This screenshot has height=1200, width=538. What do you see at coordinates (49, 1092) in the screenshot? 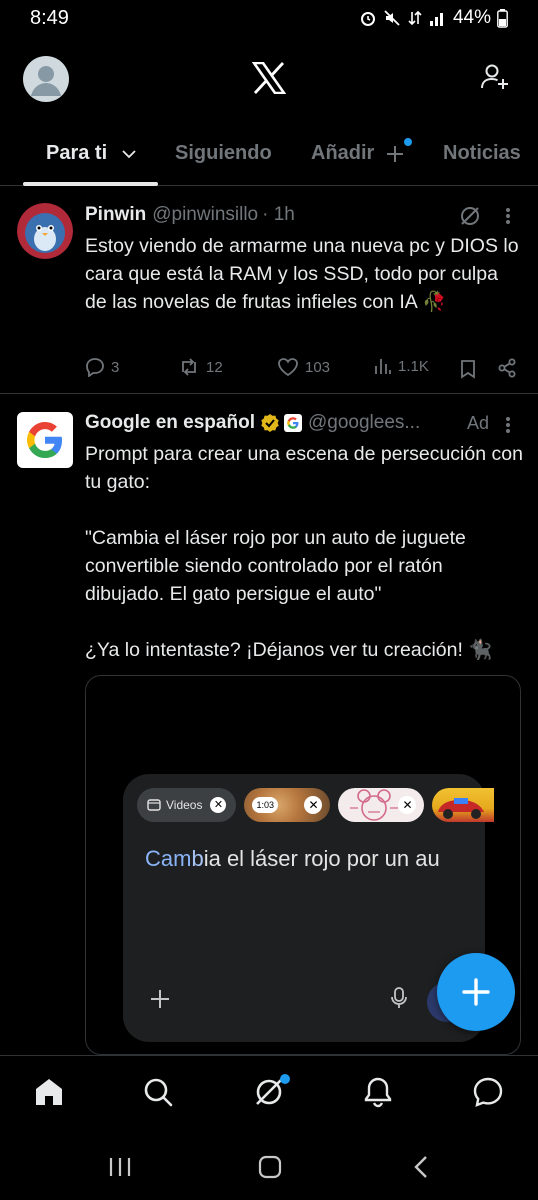
I see `home-icon` at bounding box center [49, 1092].